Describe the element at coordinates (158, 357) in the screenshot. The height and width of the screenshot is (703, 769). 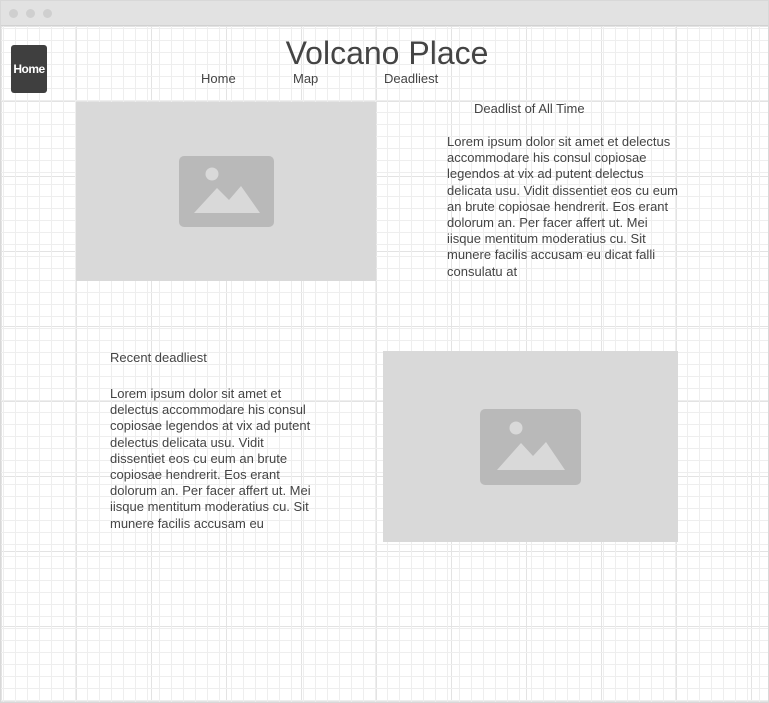
I see `section-heading-recent: Recent deadliest` at that location.